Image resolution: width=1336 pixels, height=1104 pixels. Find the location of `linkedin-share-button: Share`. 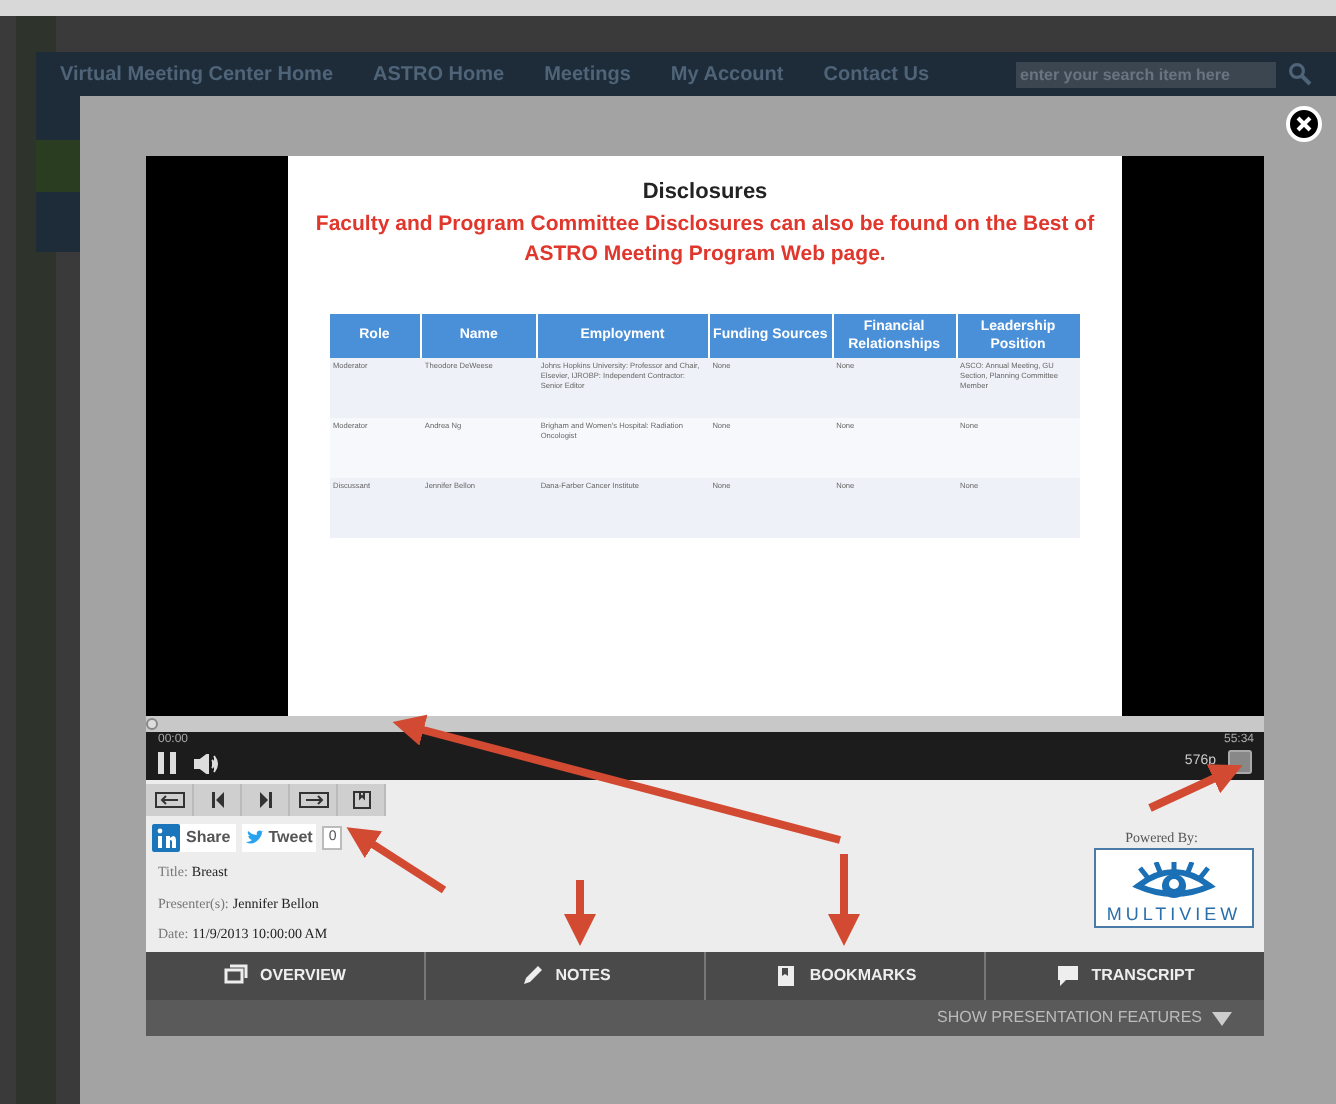

linkedin-share-button: Share is located at coordinates (194, 838).